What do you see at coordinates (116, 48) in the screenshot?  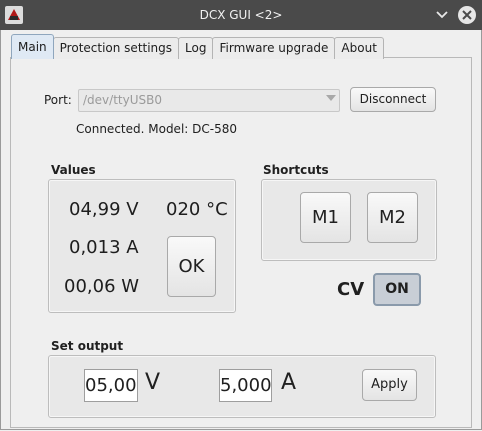 I see `tab-protection-settings: Protection settings` at bounding box center [116, 48].